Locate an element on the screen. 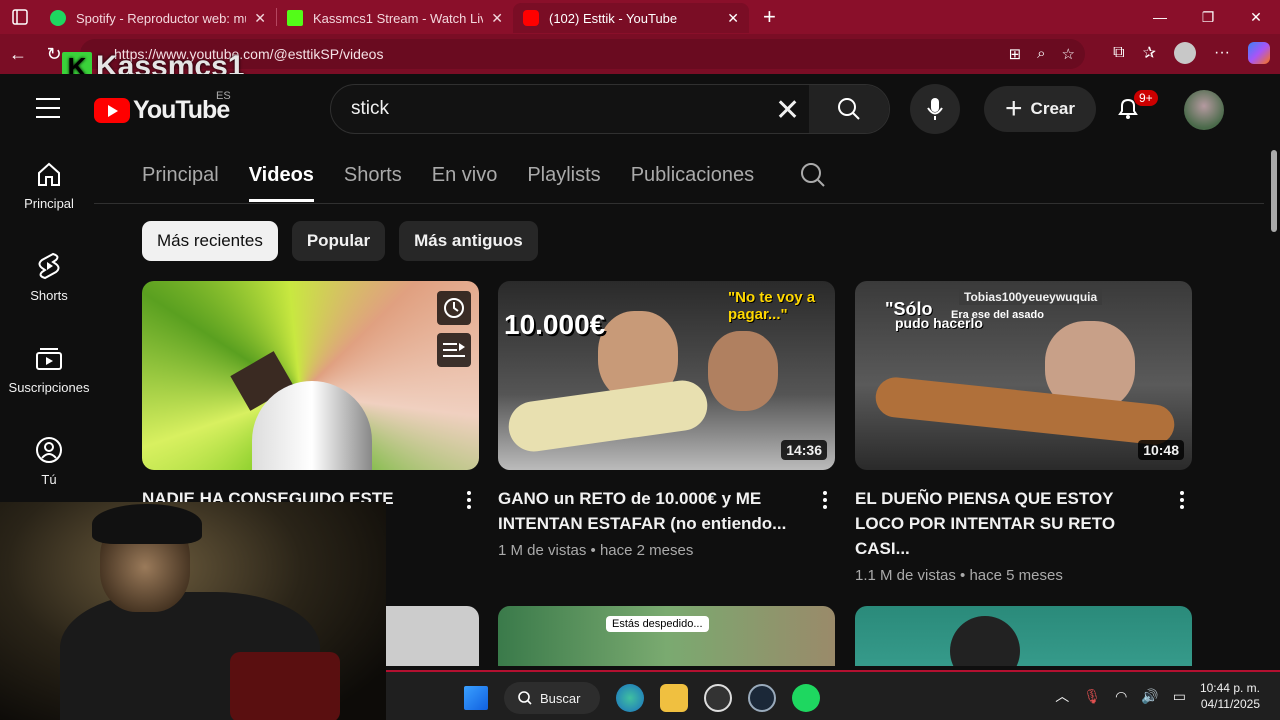 This screenshot has height=720, width=1280. tab-title: Spotify - Reproductor web: música is located at coordinates (161, 18).